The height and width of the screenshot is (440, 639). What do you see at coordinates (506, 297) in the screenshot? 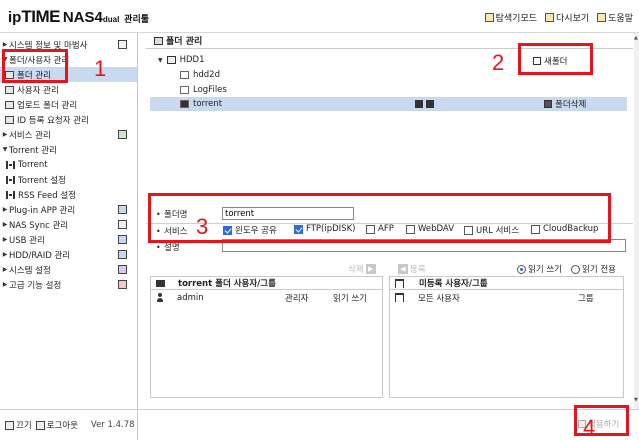
I see `table-row: 모든 사용자 그룹` at bounding box center [506, 297].